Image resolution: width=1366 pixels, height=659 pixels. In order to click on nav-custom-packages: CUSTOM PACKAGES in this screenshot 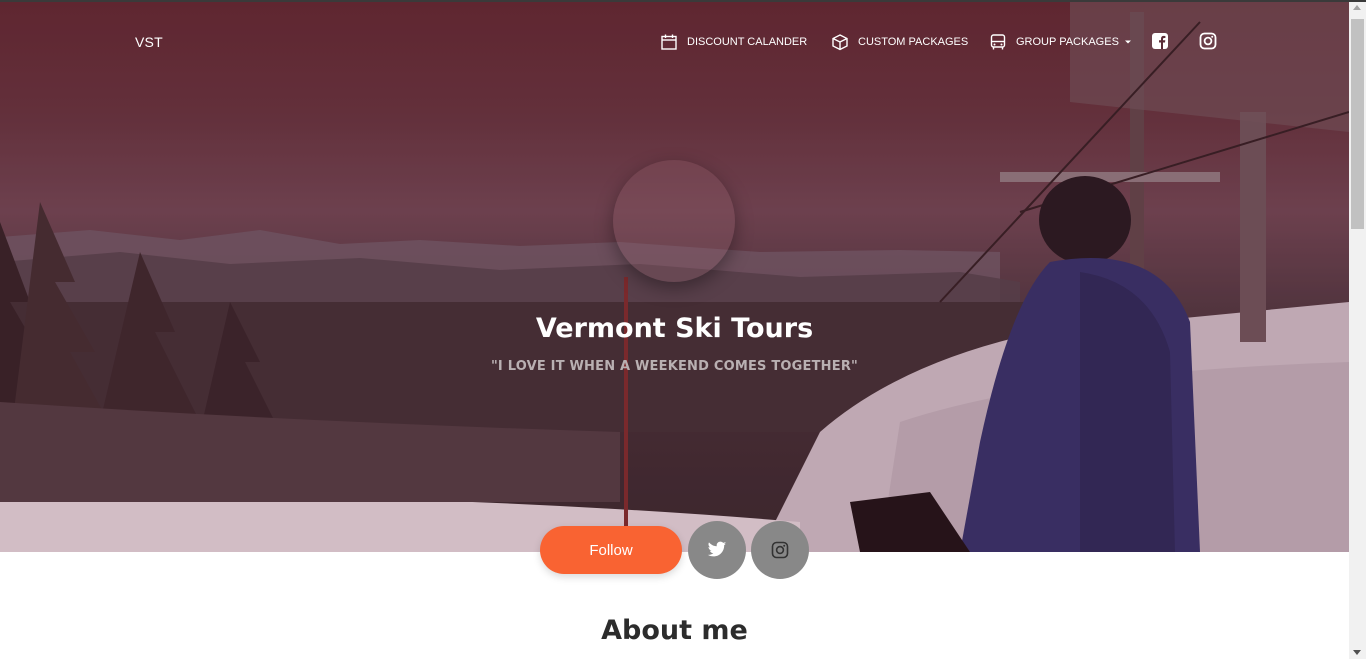, I will do `click(899, 42)`.